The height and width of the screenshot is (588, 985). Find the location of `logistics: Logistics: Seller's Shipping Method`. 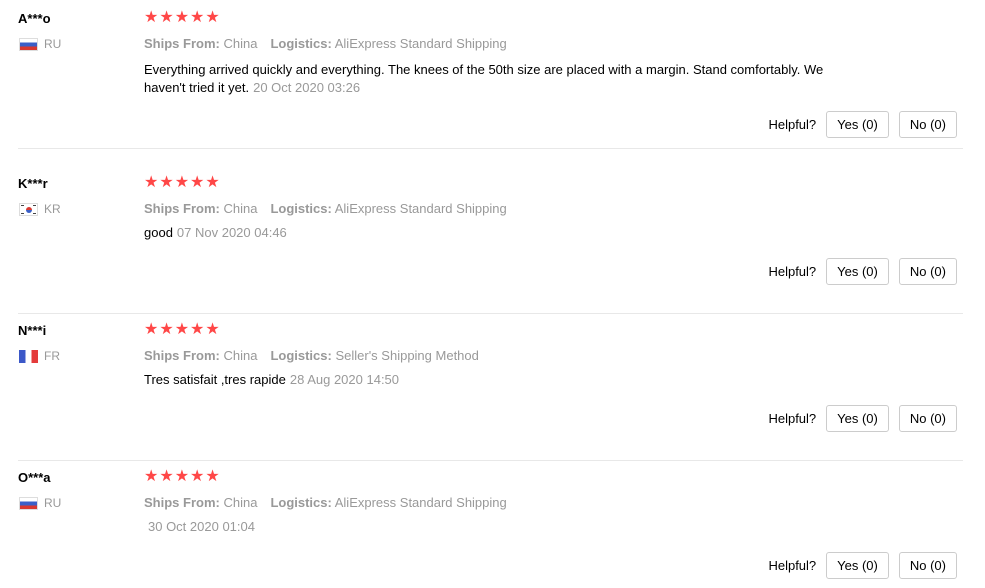

logistics: Logistics: Seller's Shipping Method is located at coordinates (374, 355).